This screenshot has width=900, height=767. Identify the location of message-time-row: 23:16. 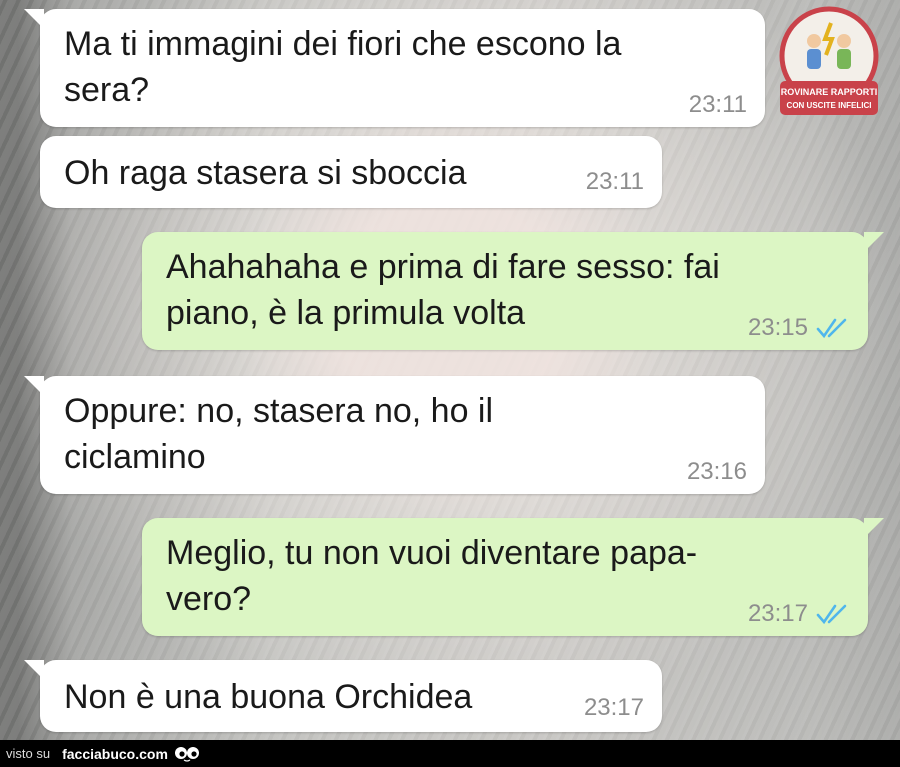
(717, 472).